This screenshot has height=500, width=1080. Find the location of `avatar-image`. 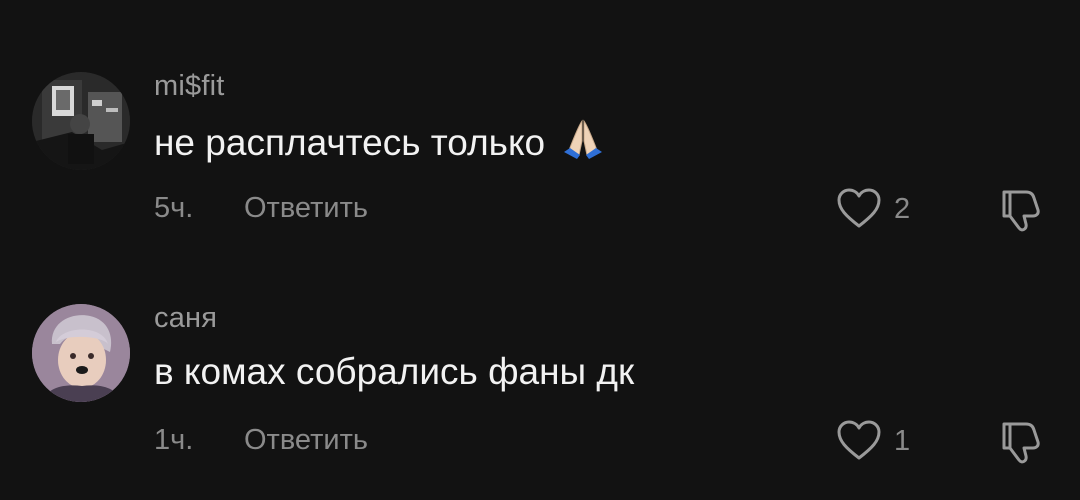

avatar-image is located at coordinates (81, 353).